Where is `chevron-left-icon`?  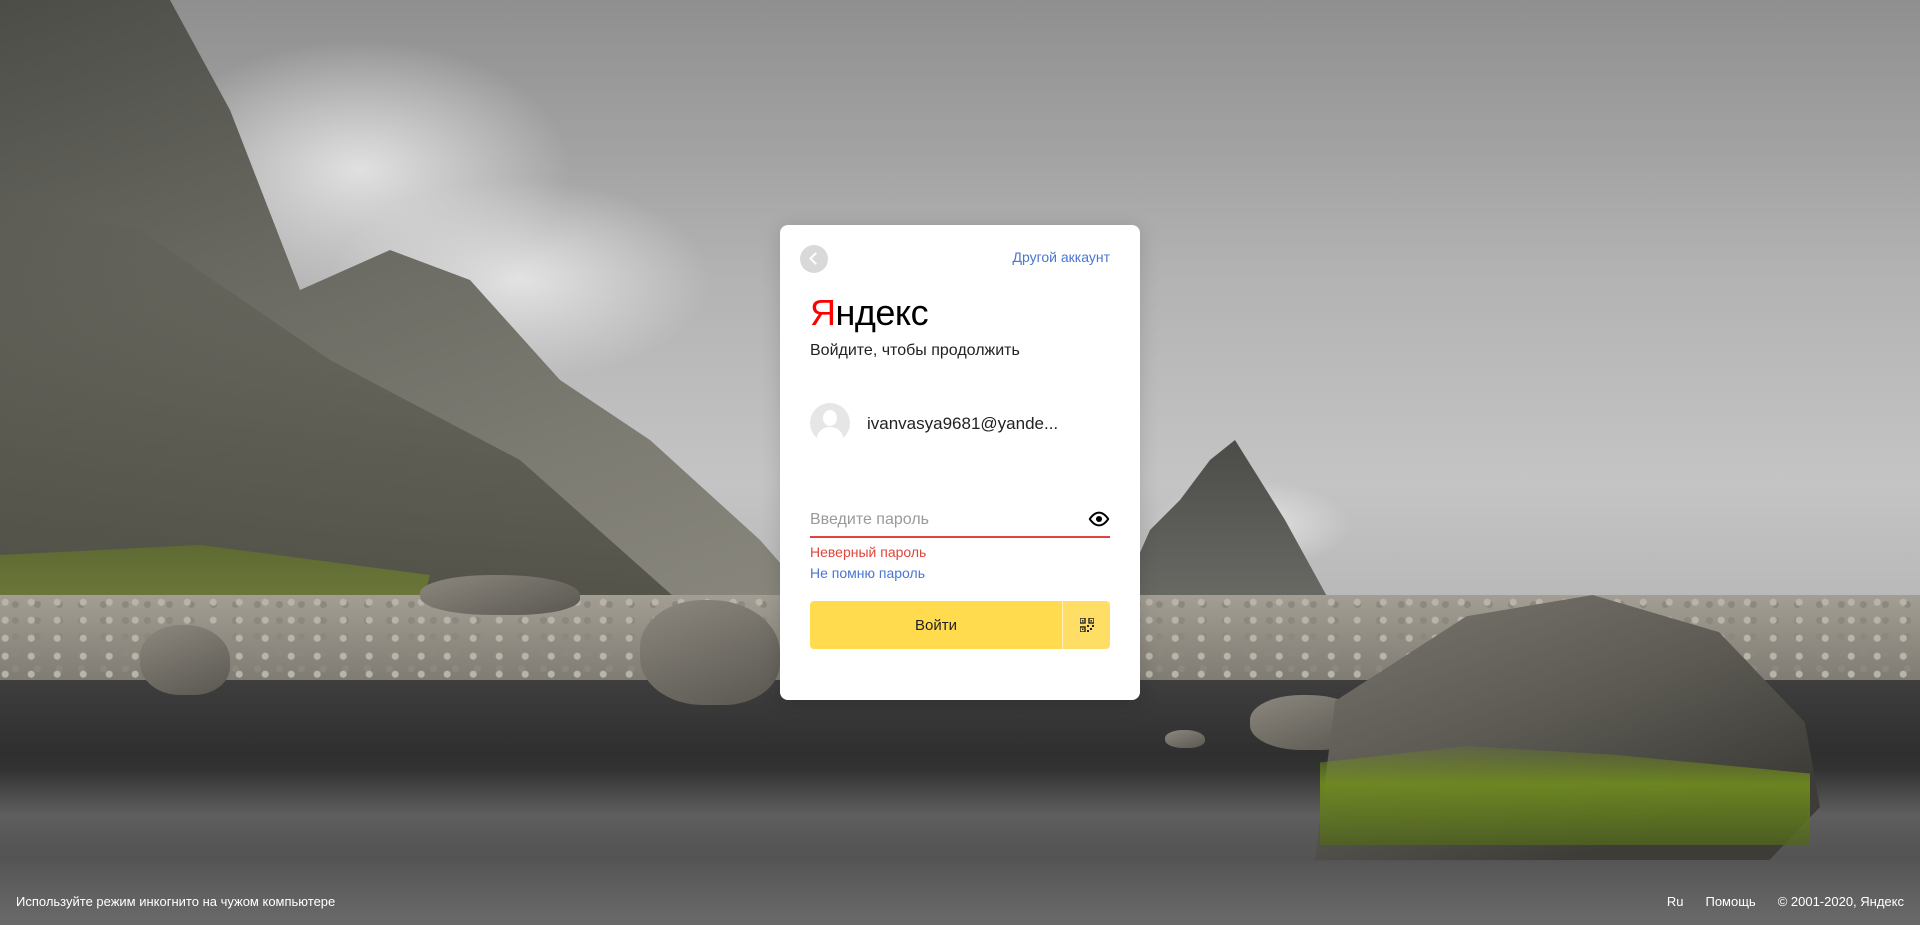 chevron-left-icon is located at coordinates (815, 258).